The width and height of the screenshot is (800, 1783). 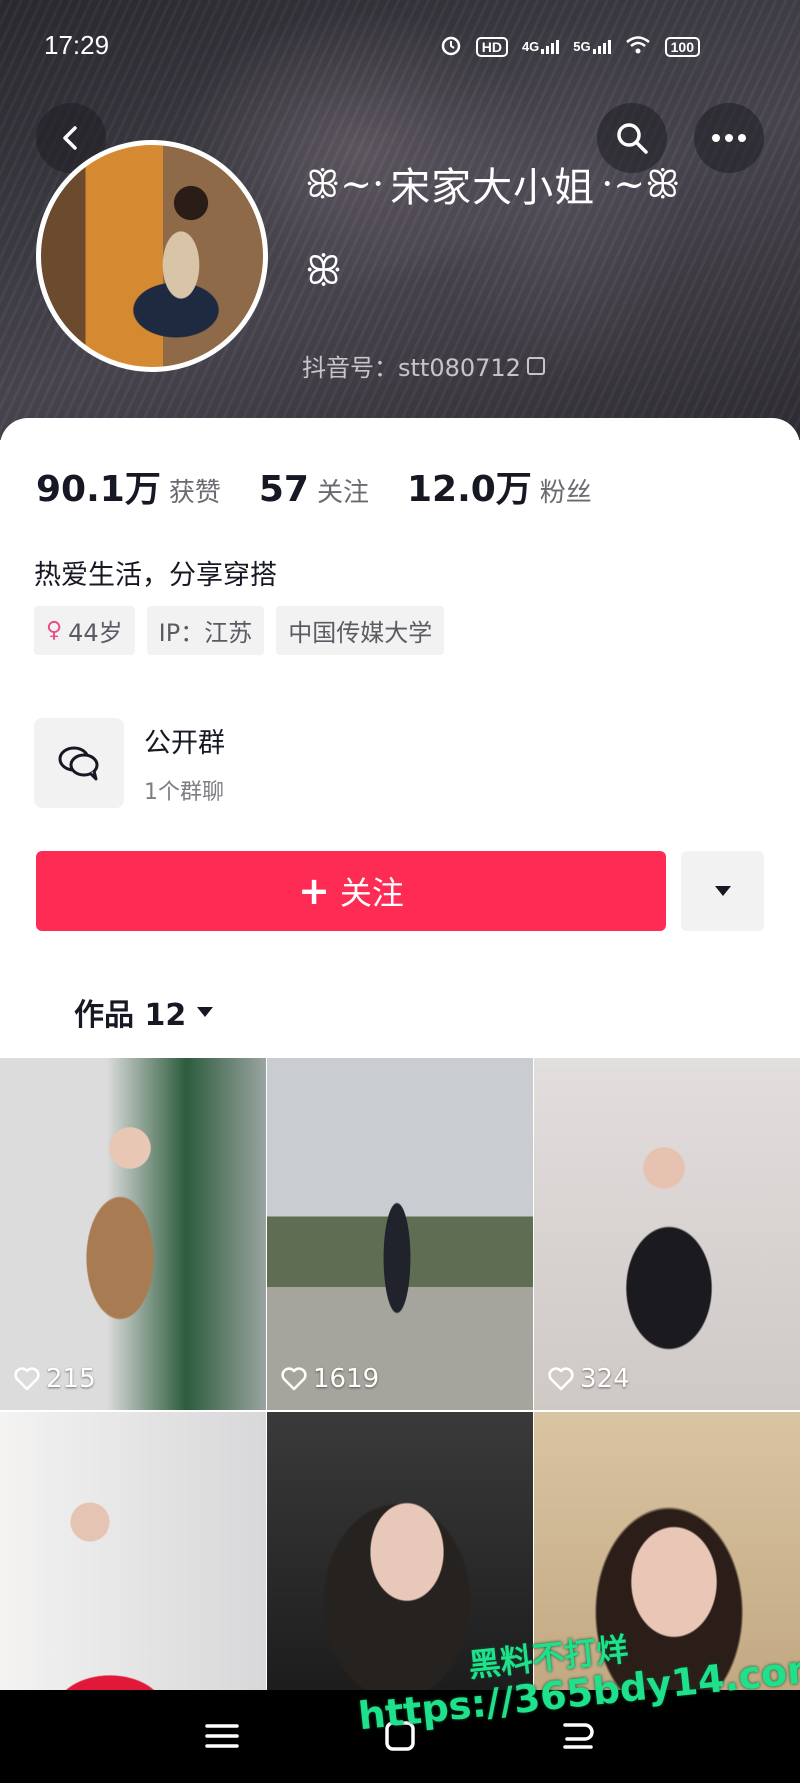 I want to click on likes-count: 1619, so click(x=330, y=1379).